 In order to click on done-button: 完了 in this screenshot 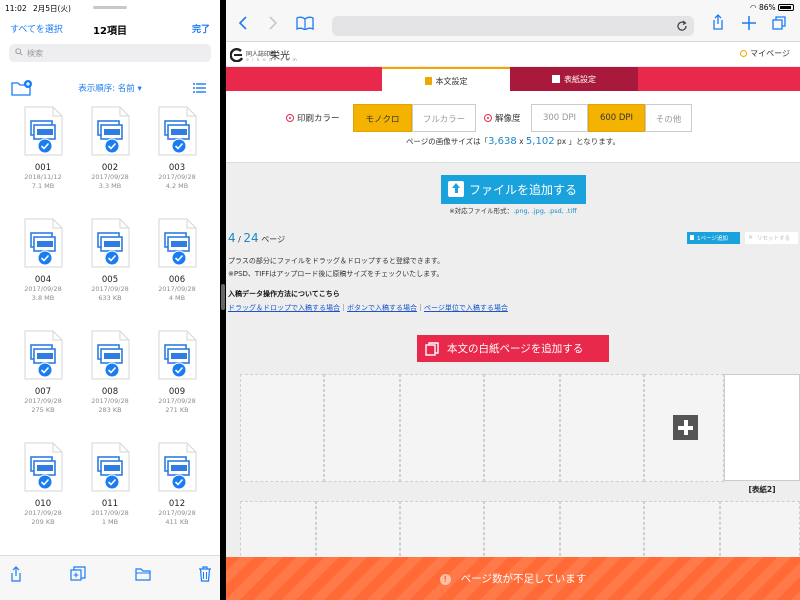, I will do `click(201, 28)`.